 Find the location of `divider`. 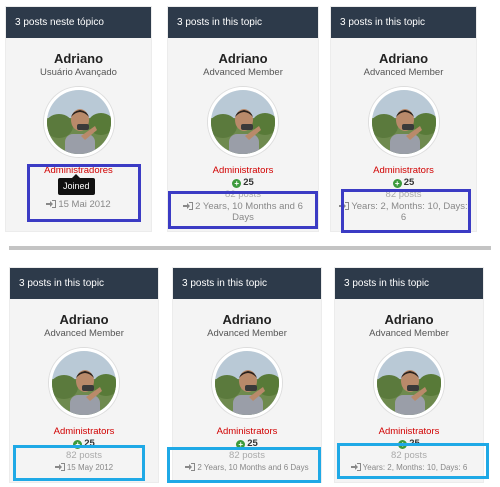

divider is located at coordinates (250, 248).